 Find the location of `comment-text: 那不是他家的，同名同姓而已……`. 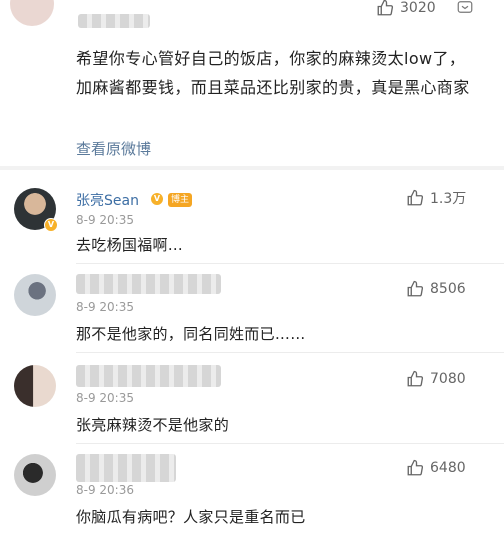

comment-text: 那不是他家的，同名同姓而已…… is located at coordinates (191, 334).